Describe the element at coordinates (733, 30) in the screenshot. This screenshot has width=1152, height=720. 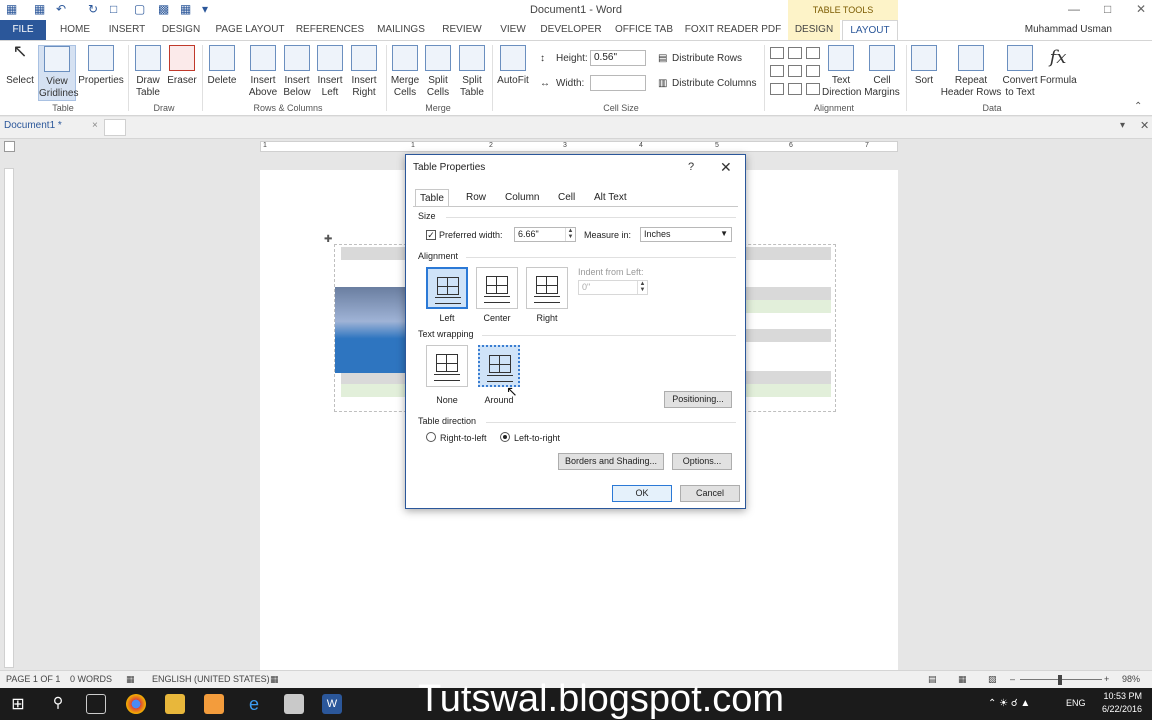
I see `tab-foxit-reader-pdf: FOXIT READER PDF` at that location.